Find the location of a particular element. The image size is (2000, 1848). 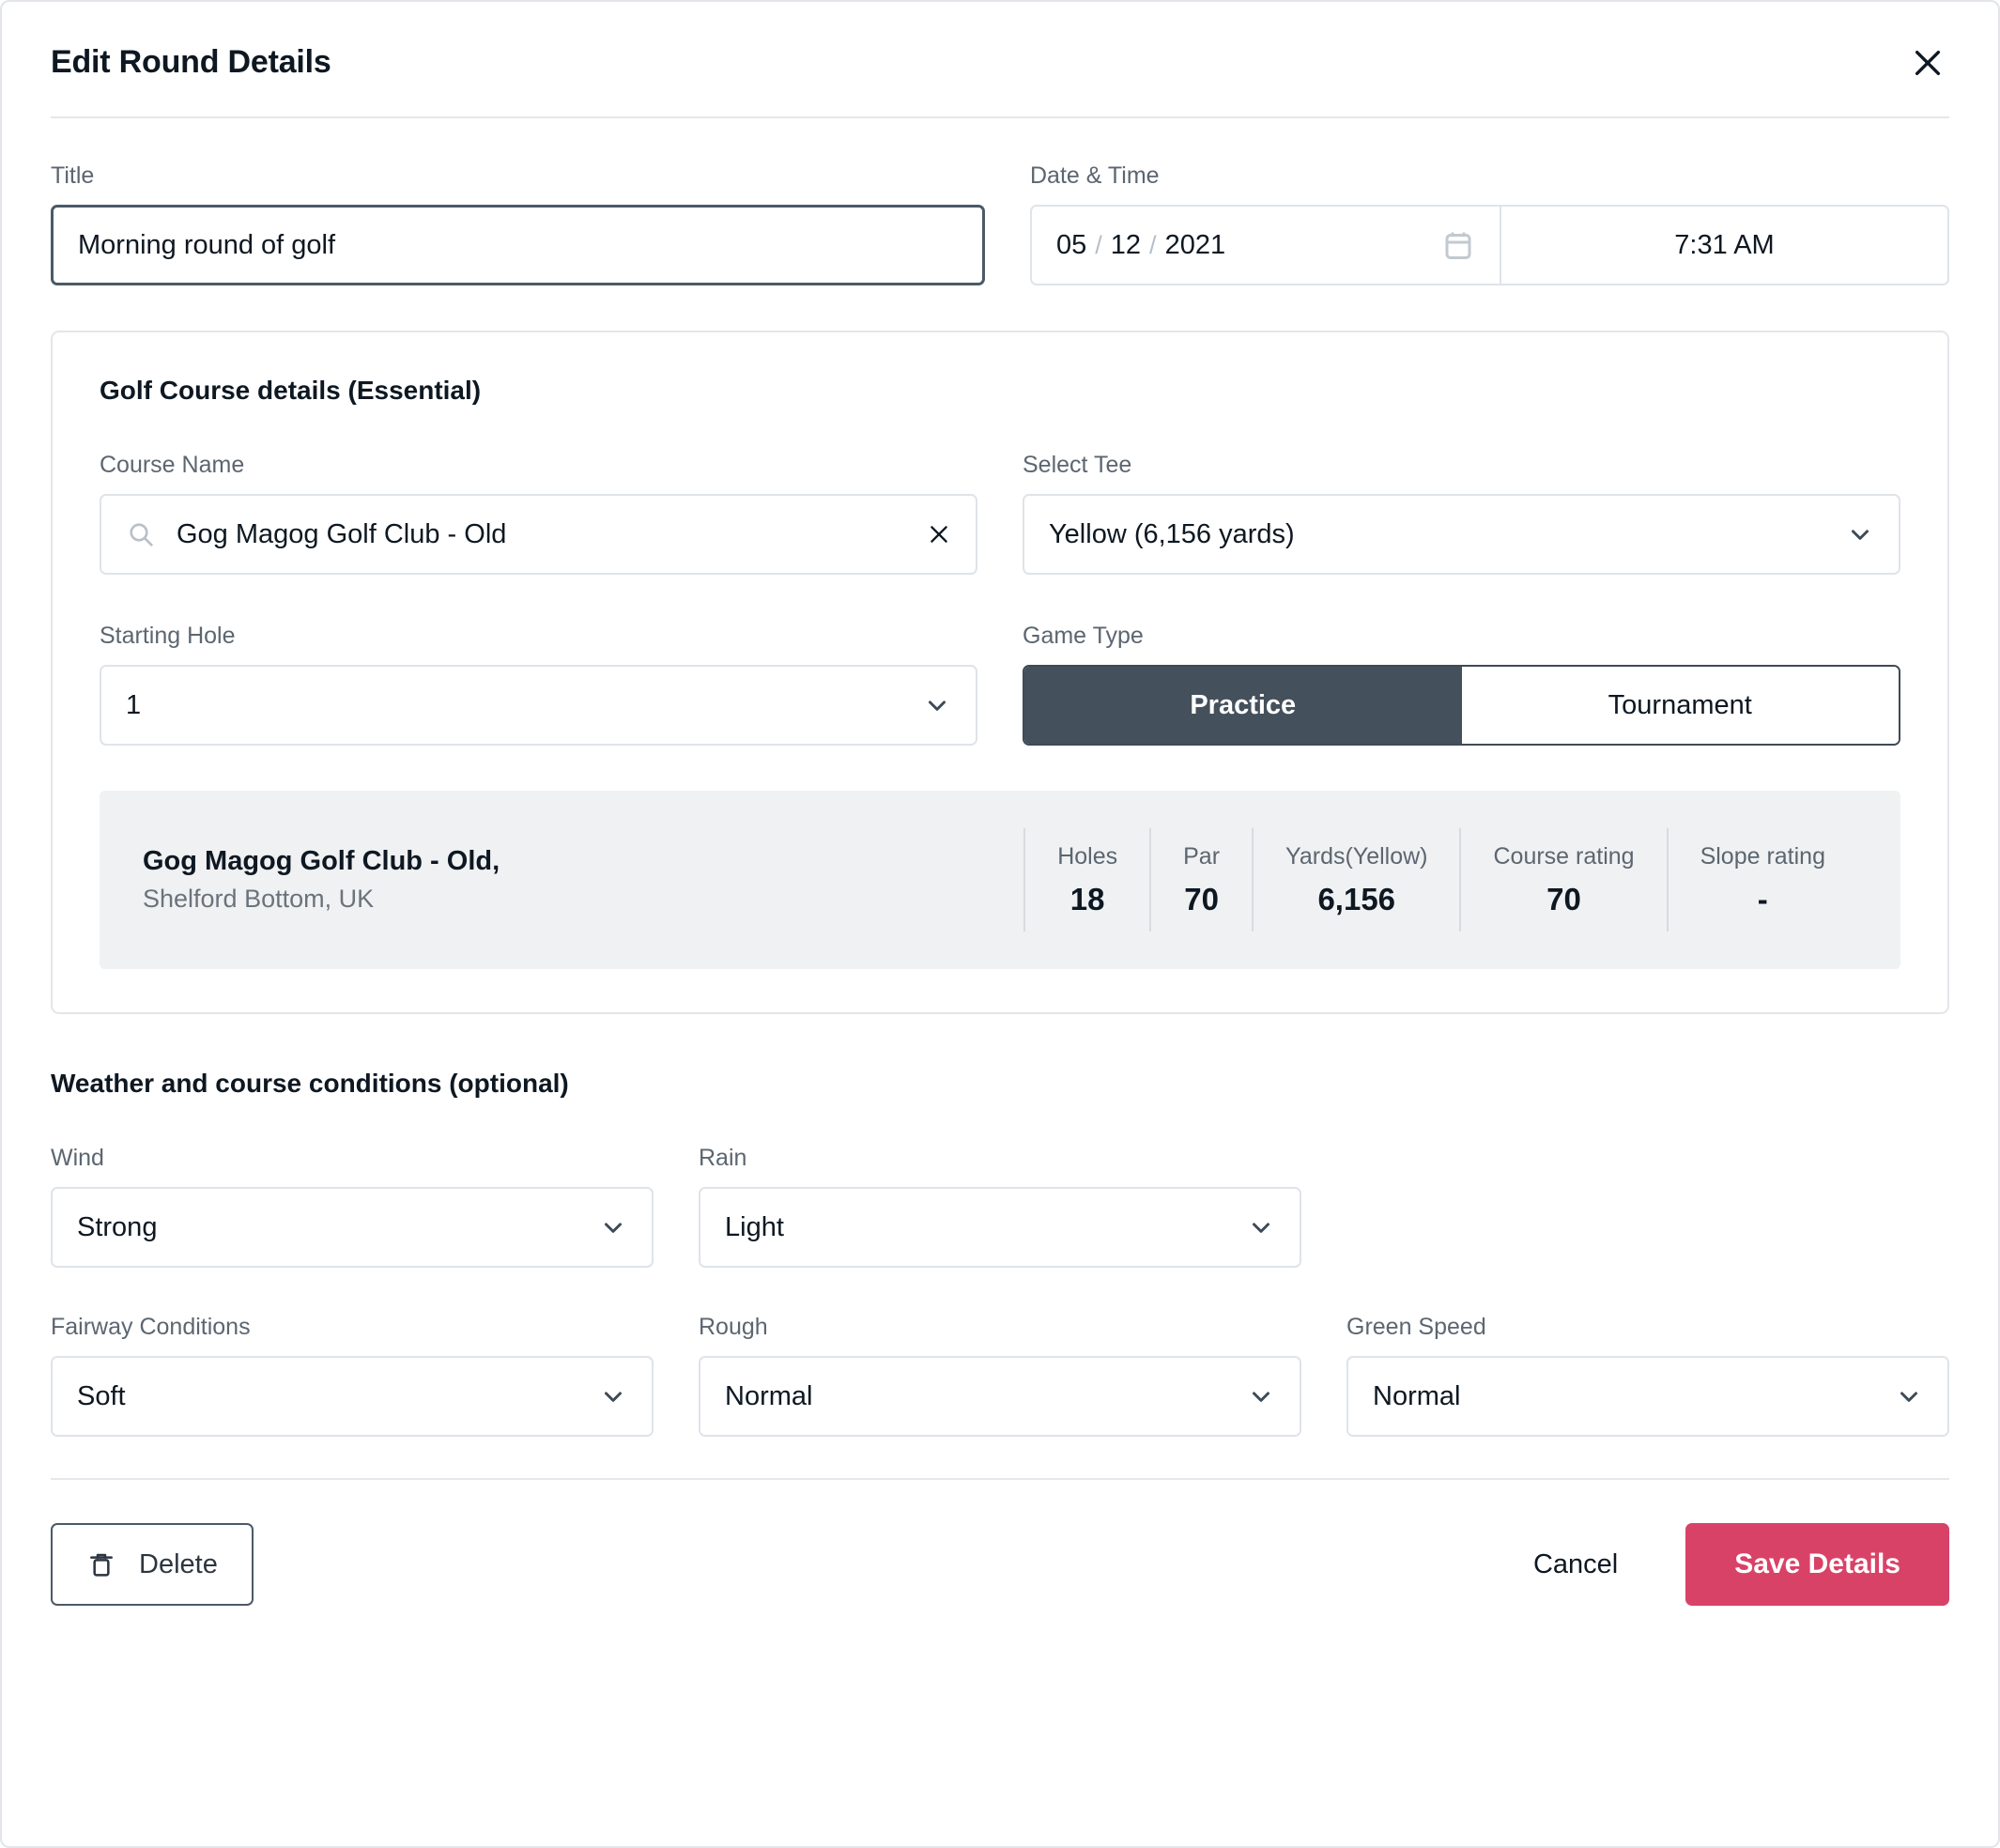

weather-row-1: Wind Strong Rain Light is located at coordinates (1000, 1206).